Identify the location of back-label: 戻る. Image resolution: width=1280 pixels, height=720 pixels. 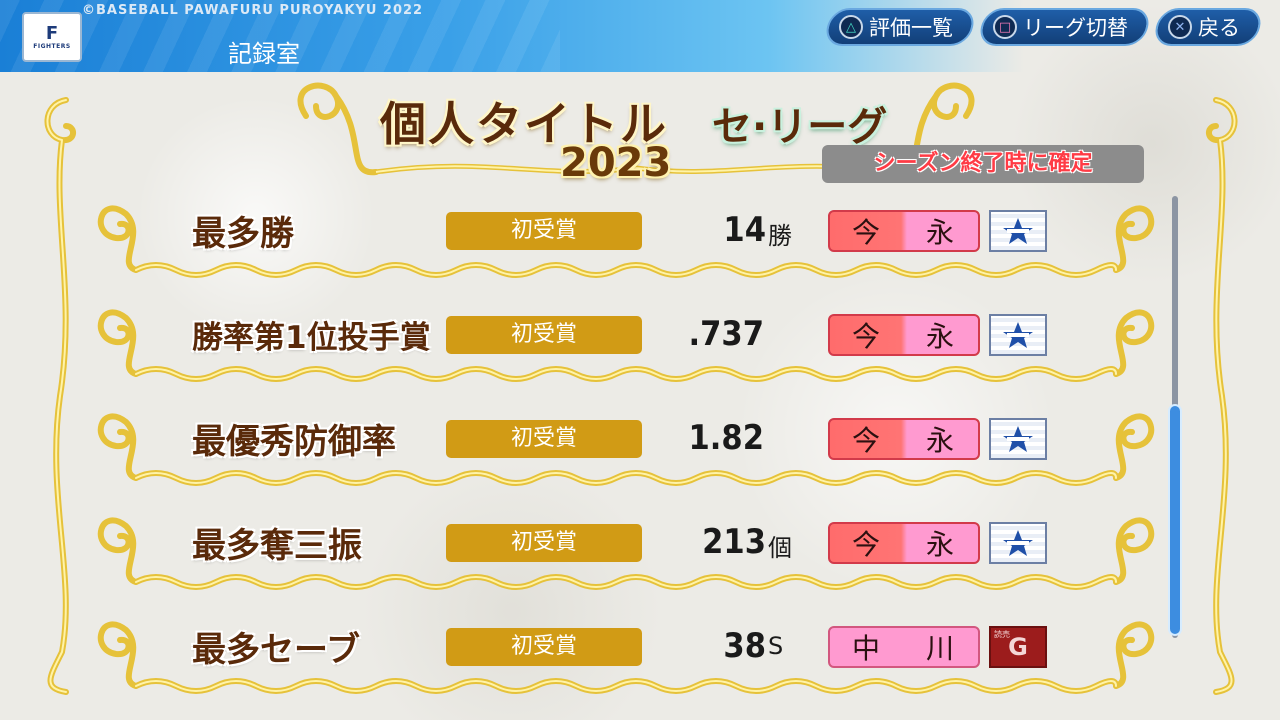
(1219, 28).